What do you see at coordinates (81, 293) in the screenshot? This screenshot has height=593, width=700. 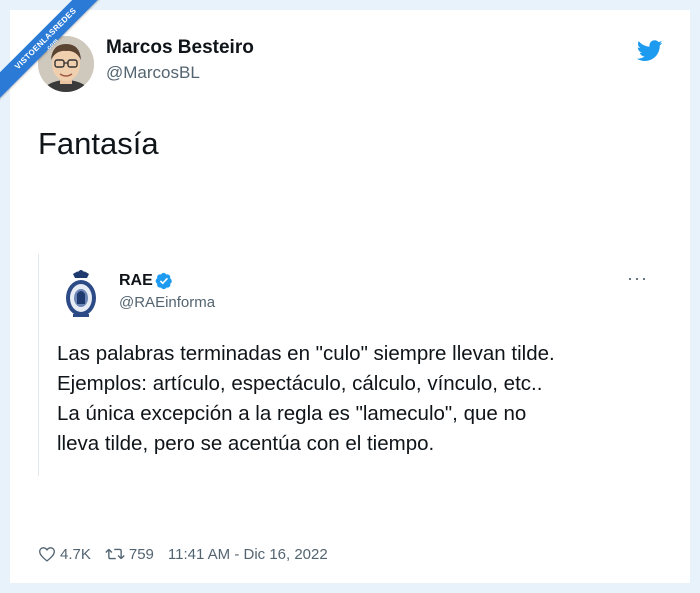 I see `rae-logo-icon` at bounding box center [81, 293].